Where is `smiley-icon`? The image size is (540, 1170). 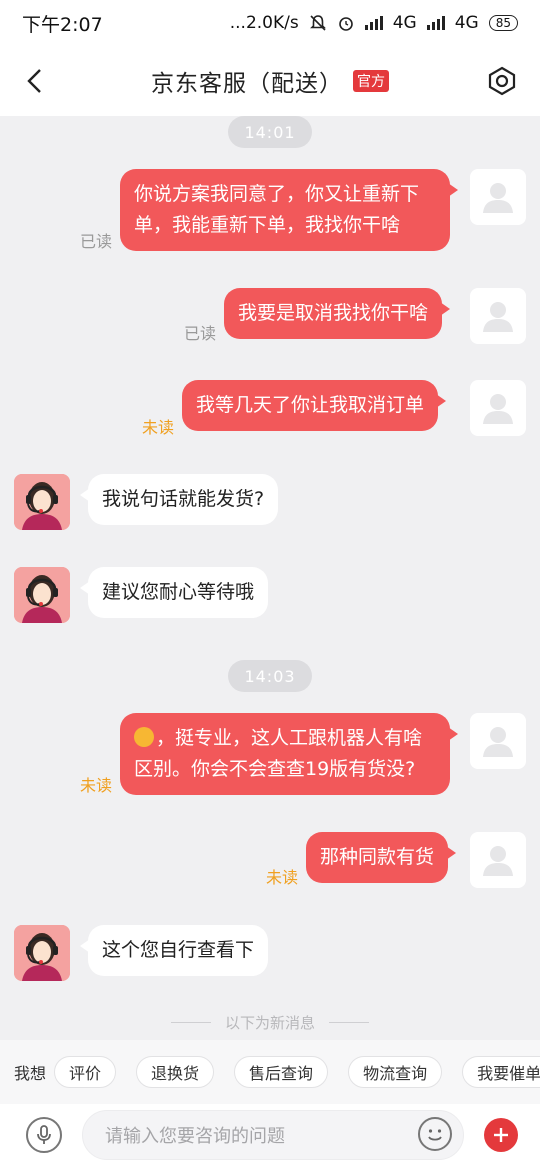
smiley-icon is located at coordinates (435, 1135).